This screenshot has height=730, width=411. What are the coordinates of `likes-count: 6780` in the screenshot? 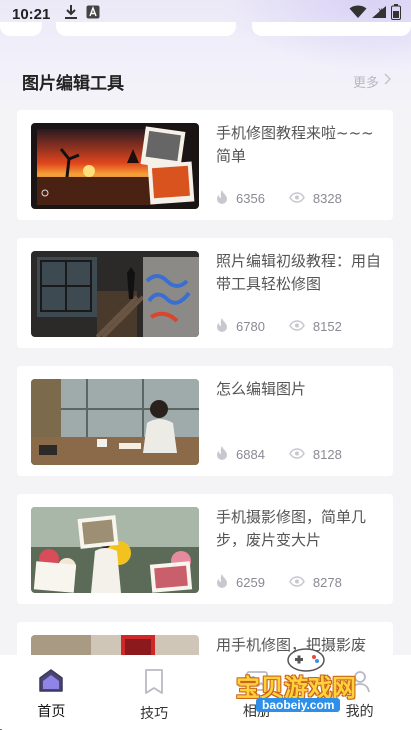 It's located at (250, 326).